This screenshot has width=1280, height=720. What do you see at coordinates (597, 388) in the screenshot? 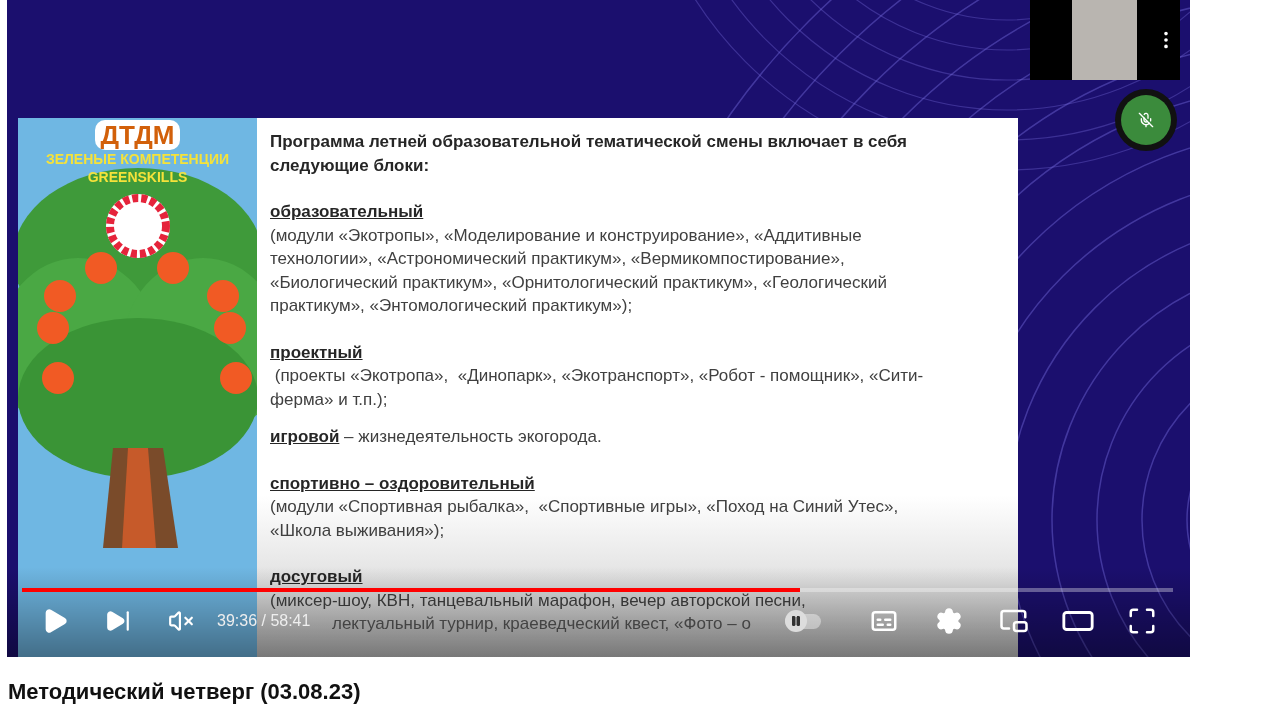
I see `block-text: (проекты «Экотропа», «Динопарк», «Экотранспорт», «Робот - помощник», «Сити- ферма» и т.п.);` at bounding box center [597, 388].